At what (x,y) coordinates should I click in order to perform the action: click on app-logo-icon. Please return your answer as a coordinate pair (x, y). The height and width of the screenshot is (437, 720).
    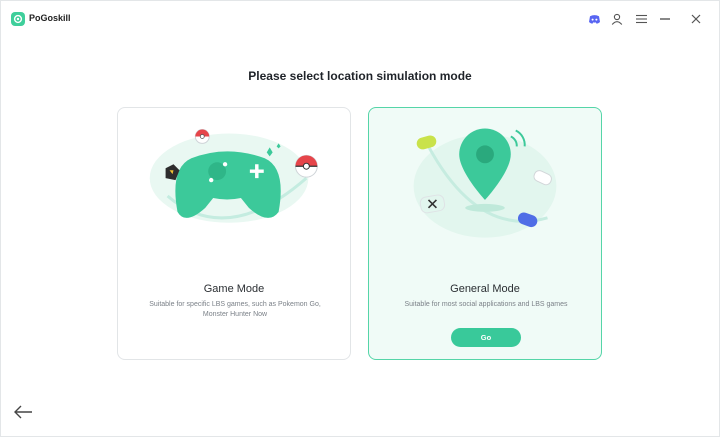
    Looking at the image, I should click on (18, 19).